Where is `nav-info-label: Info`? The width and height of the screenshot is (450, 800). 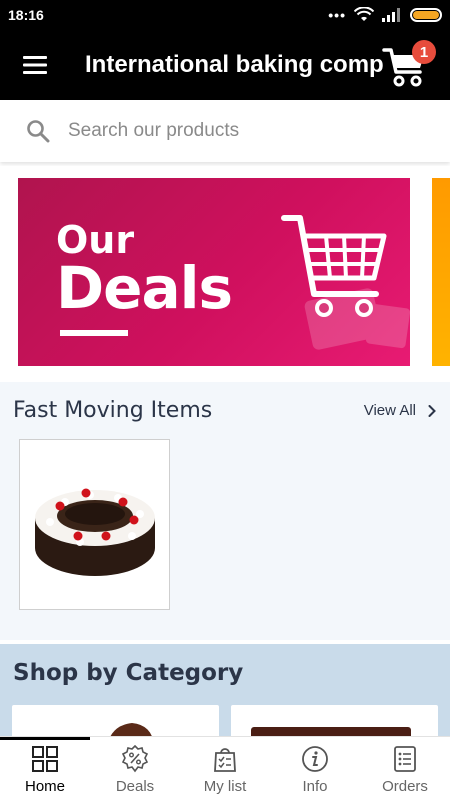 nav-info-label: Info is located at coordinates (315, 786).